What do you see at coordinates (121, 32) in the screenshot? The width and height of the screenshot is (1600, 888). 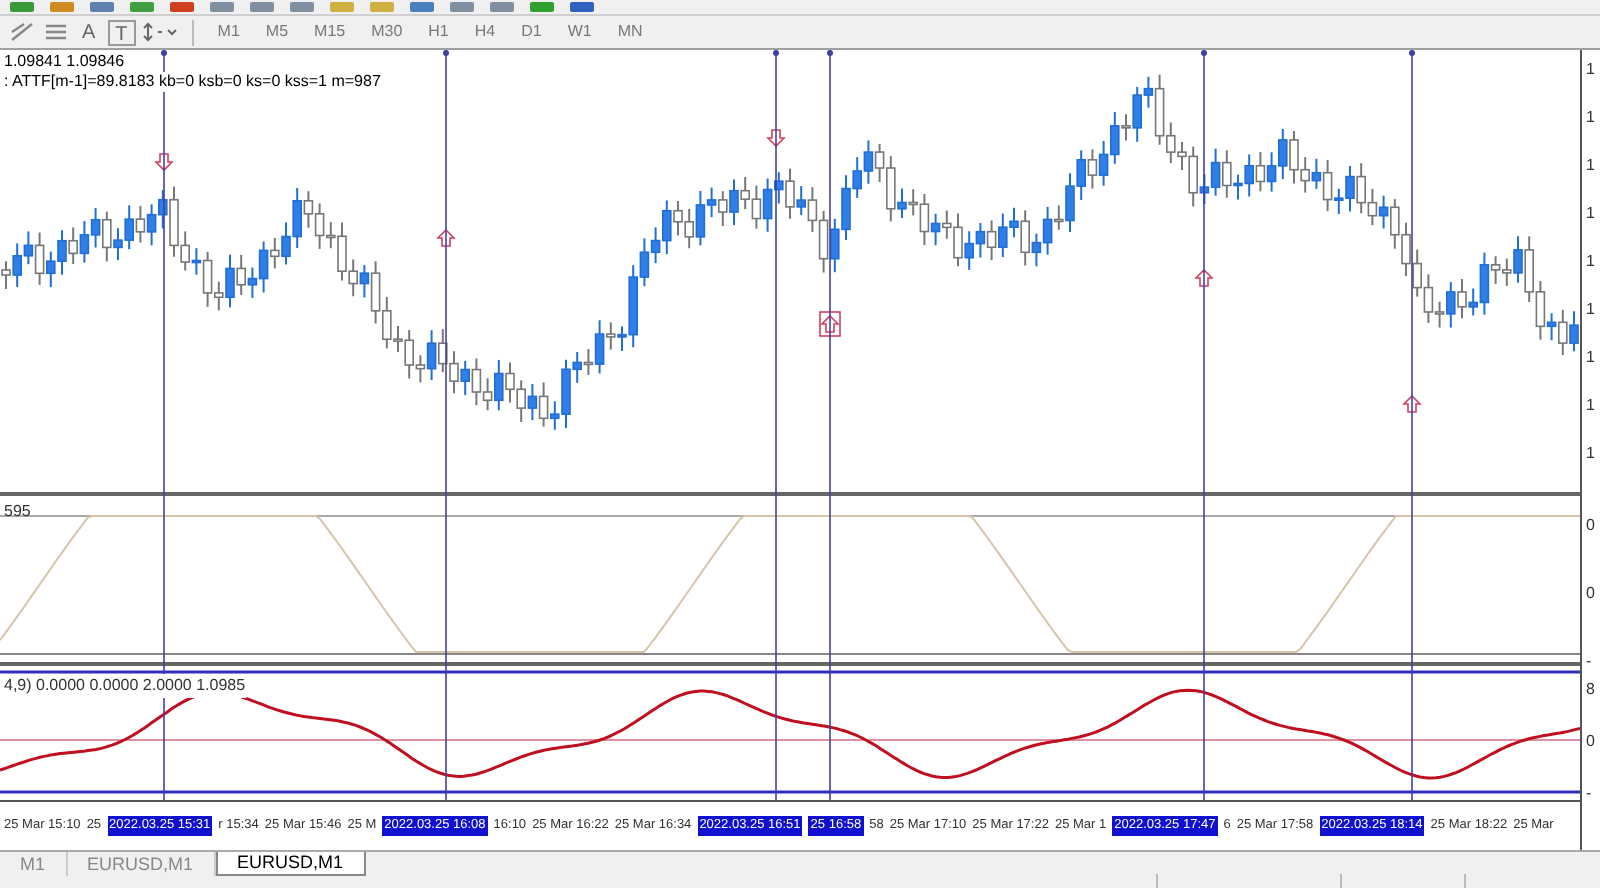 I see `text-tool-button: T` at bounding box center [121, 32].